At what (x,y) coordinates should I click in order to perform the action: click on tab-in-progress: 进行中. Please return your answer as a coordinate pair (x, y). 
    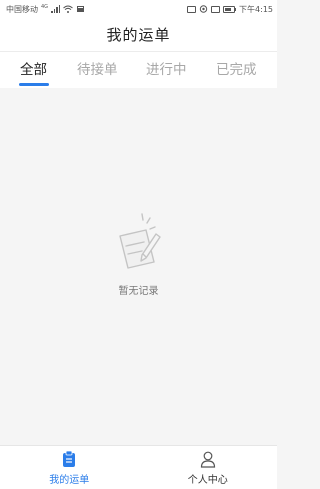
    Looking at the image, I should click on (166, 74).